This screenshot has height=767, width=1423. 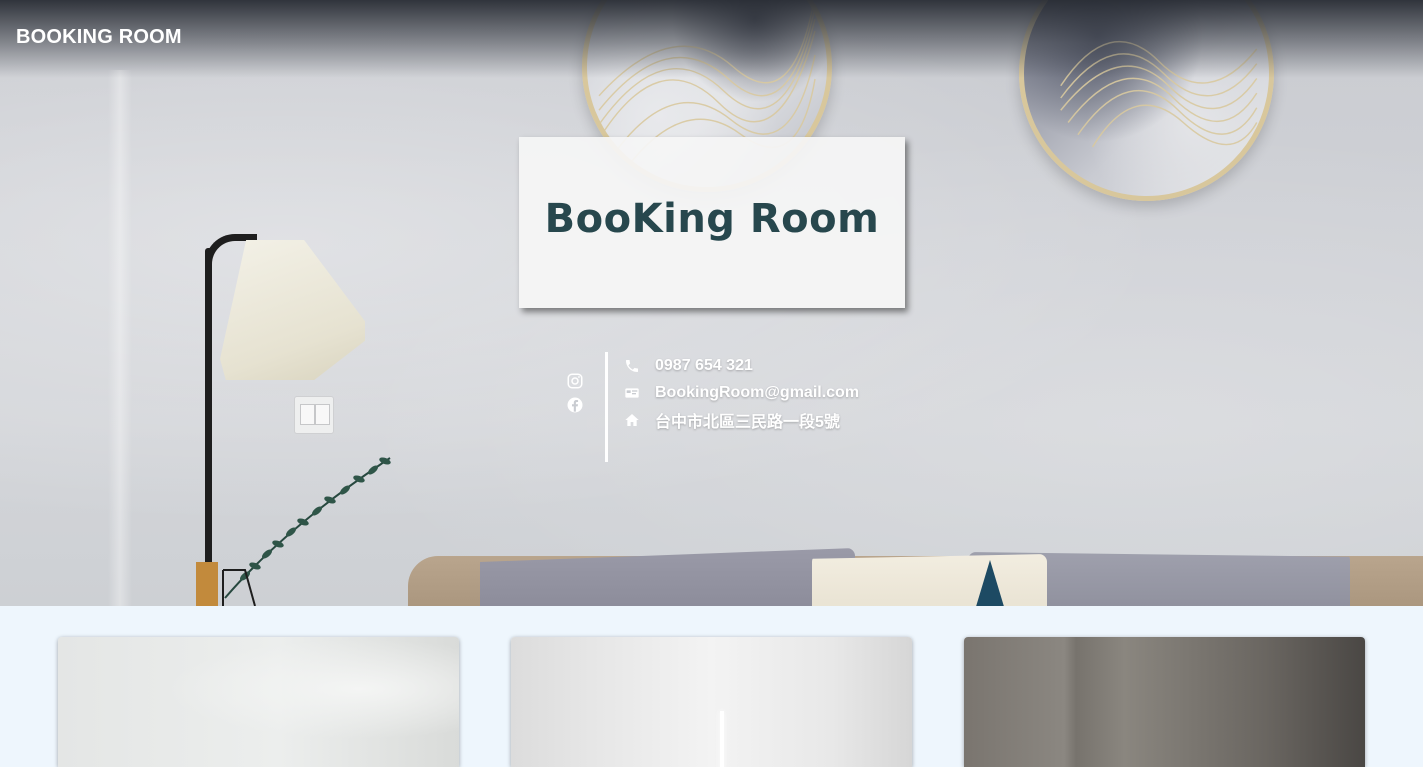 I want to click on light-switch, so click(x=314, y=415).